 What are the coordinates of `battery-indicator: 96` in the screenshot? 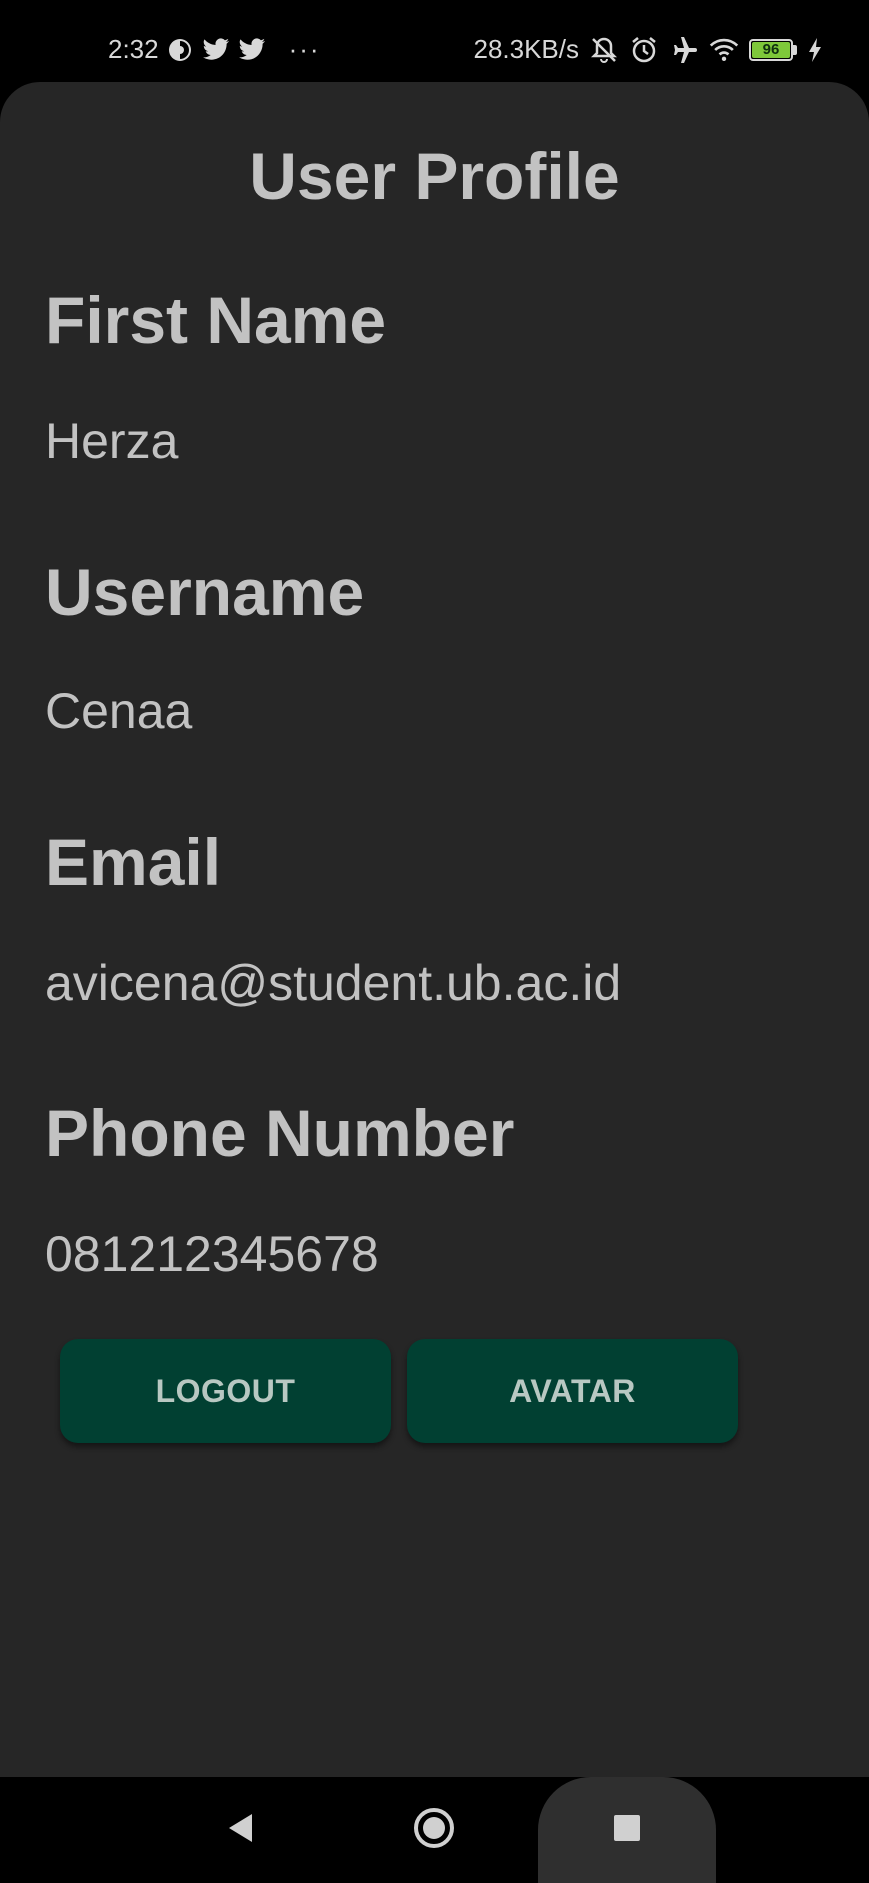 It's located at (773, 49).